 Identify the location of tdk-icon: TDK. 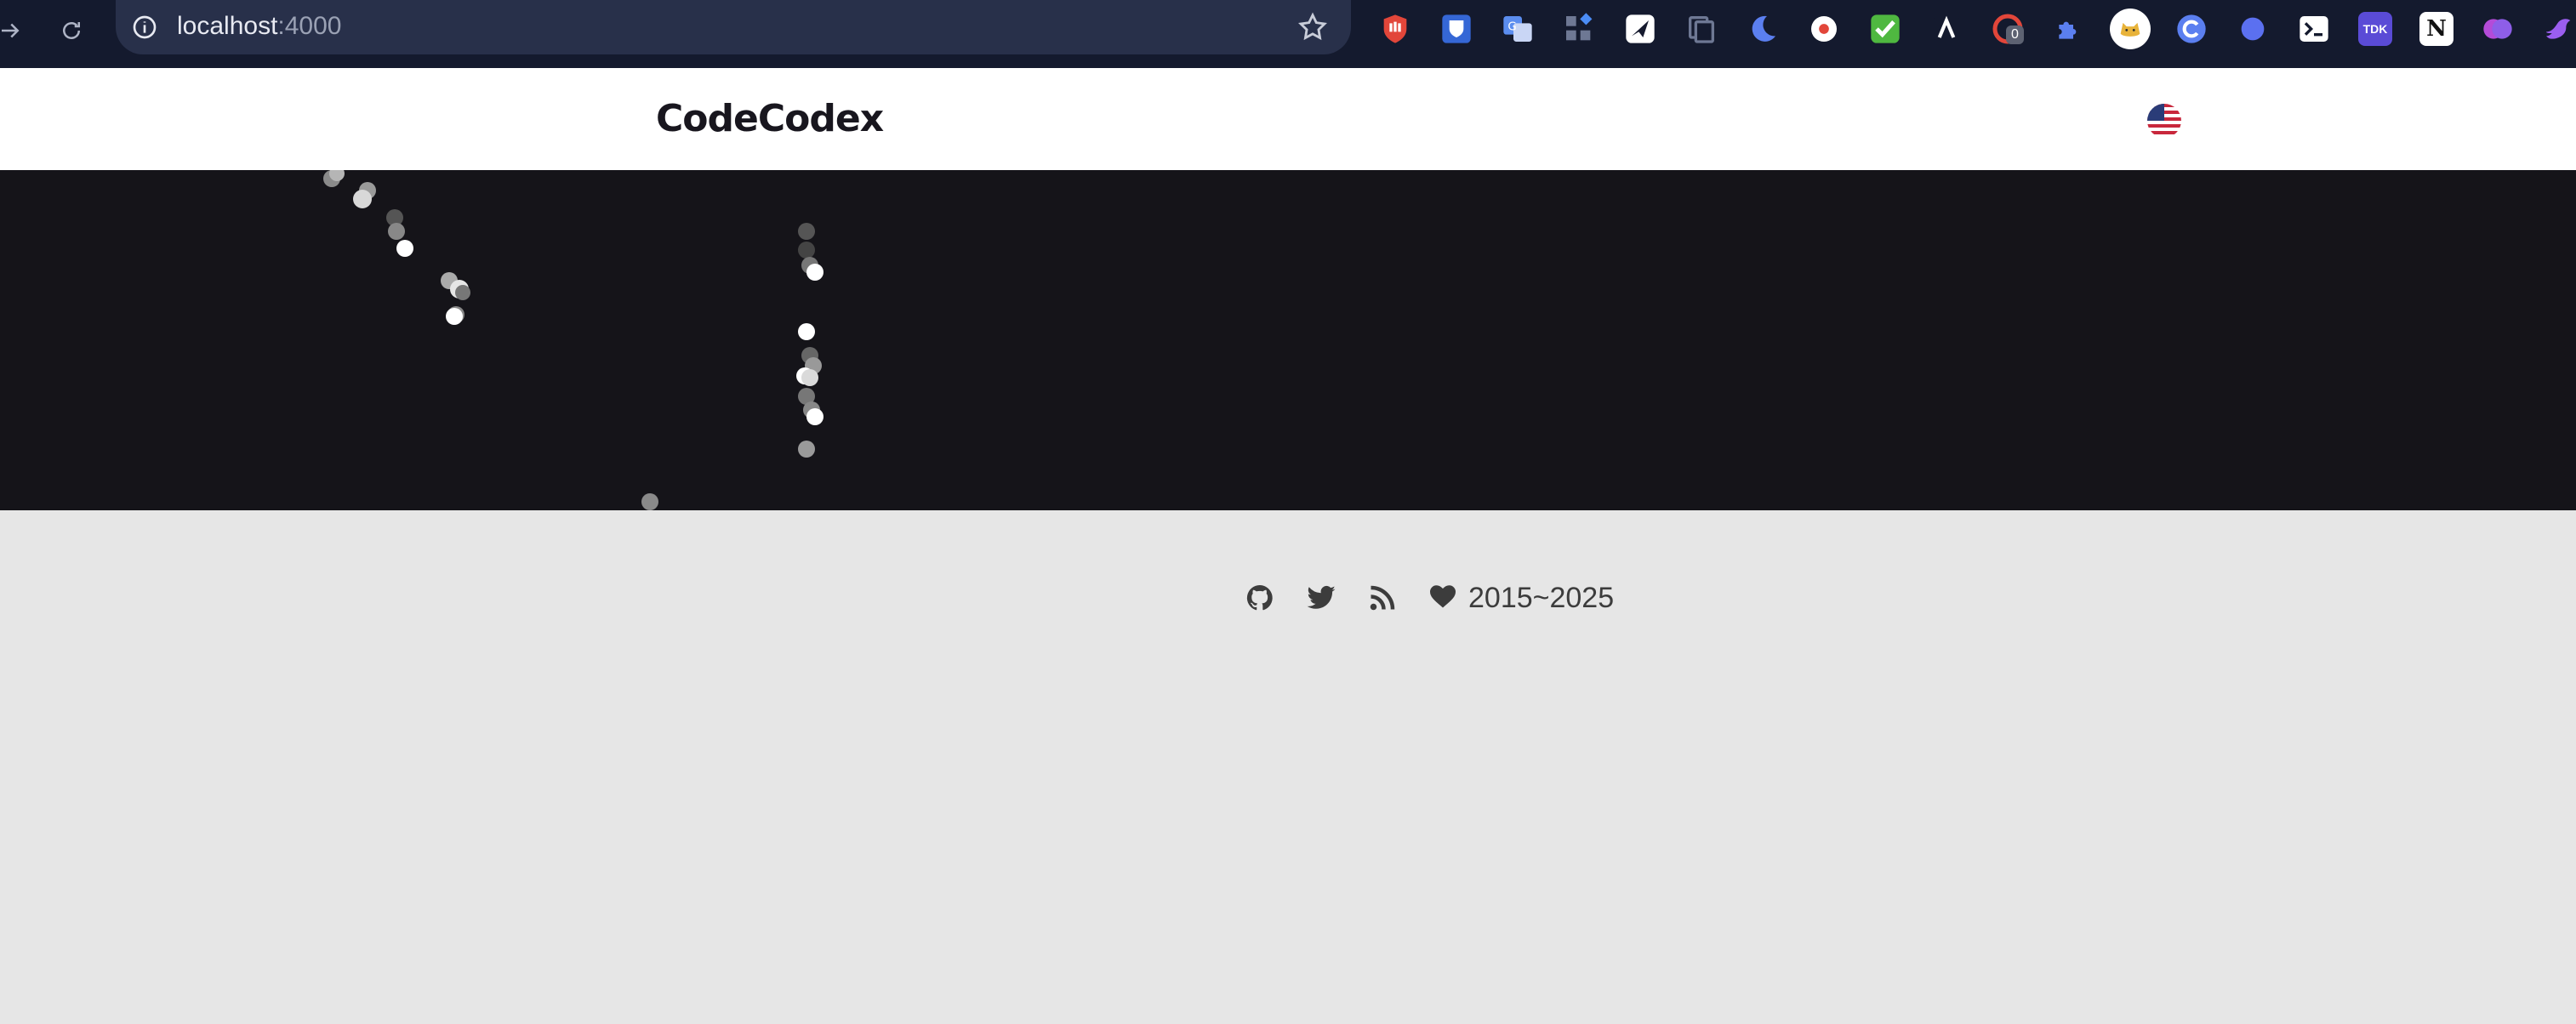
(2375, 29).